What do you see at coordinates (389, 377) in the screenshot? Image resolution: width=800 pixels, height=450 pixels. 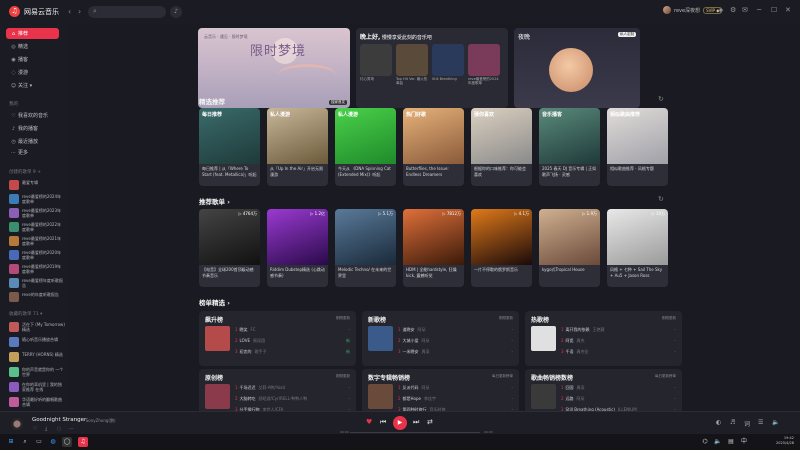 I see `chart-title: 数字专辑畅销榜` at bounding box center [389, 377].